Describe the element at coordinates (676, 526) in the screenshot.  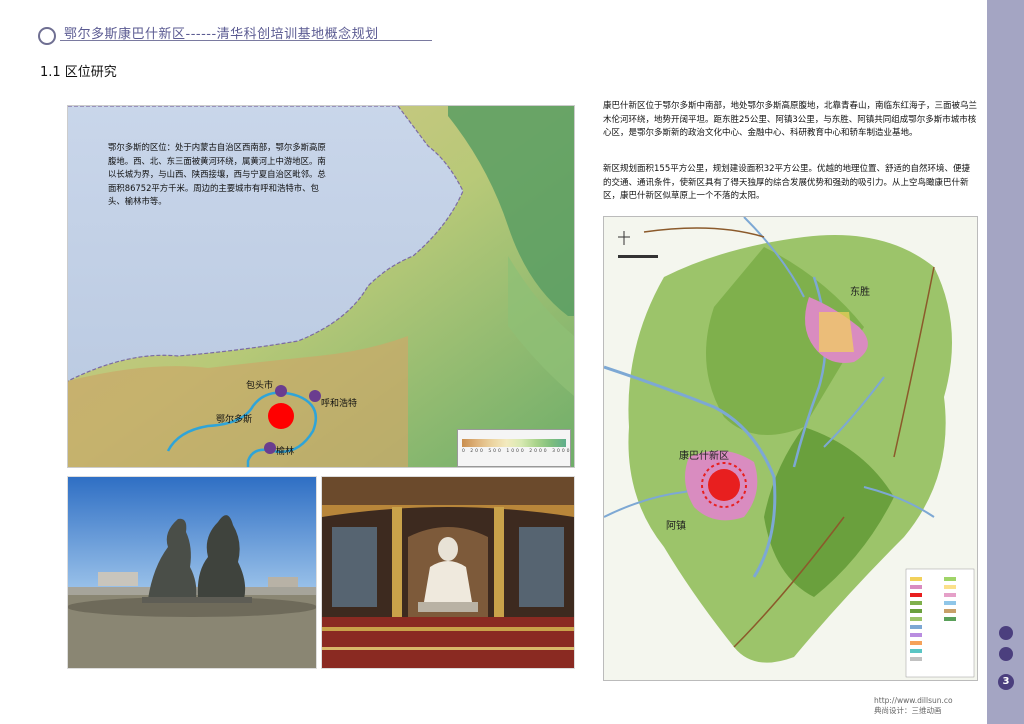
I see `plan-label-azhen: 阿镇` at that location.